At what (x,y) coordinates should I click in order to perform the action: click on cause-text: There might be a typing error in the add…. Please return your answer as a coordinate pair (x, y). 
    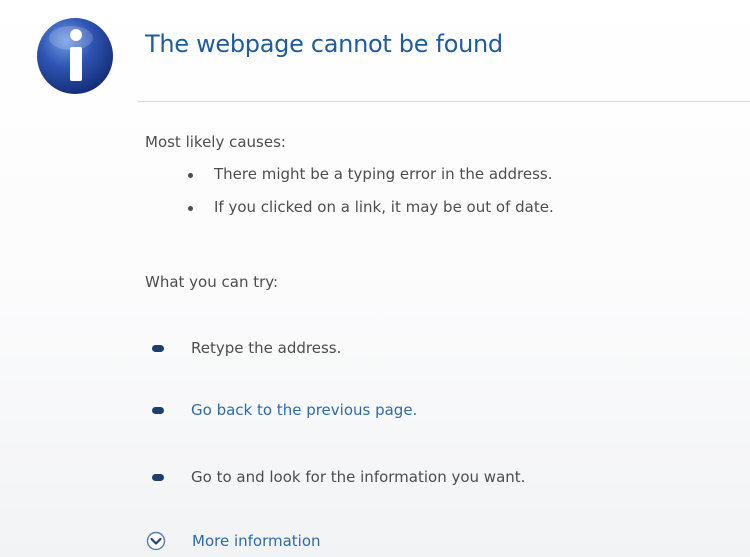
    Looking at the image, I should click on (383, 174).